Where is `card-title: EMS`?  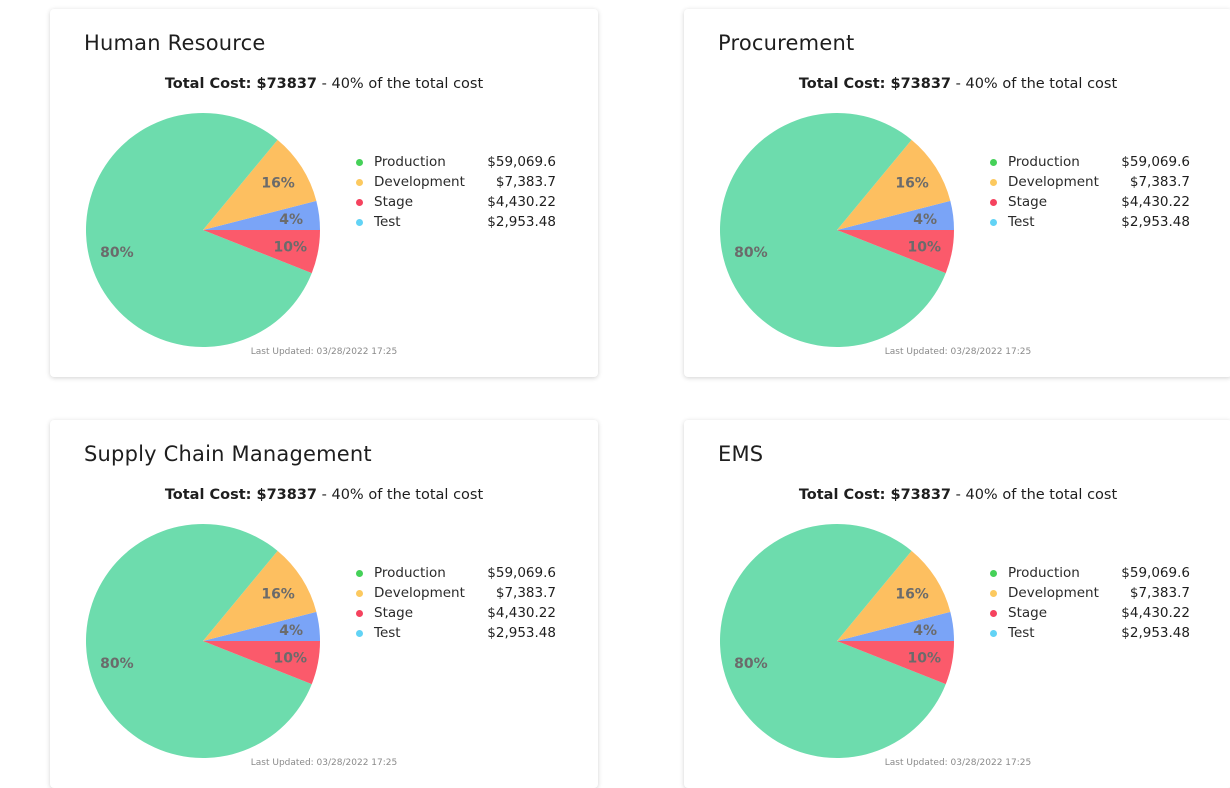 card-title: EMS is located at coordinates (741, 454).